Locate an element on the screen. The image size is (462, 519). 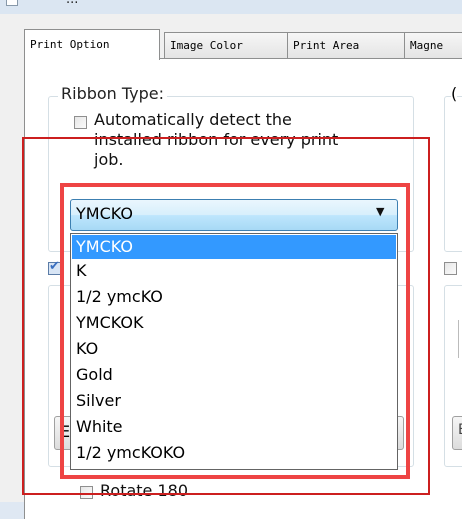
right-group-box is located at coordinates (453, 174).